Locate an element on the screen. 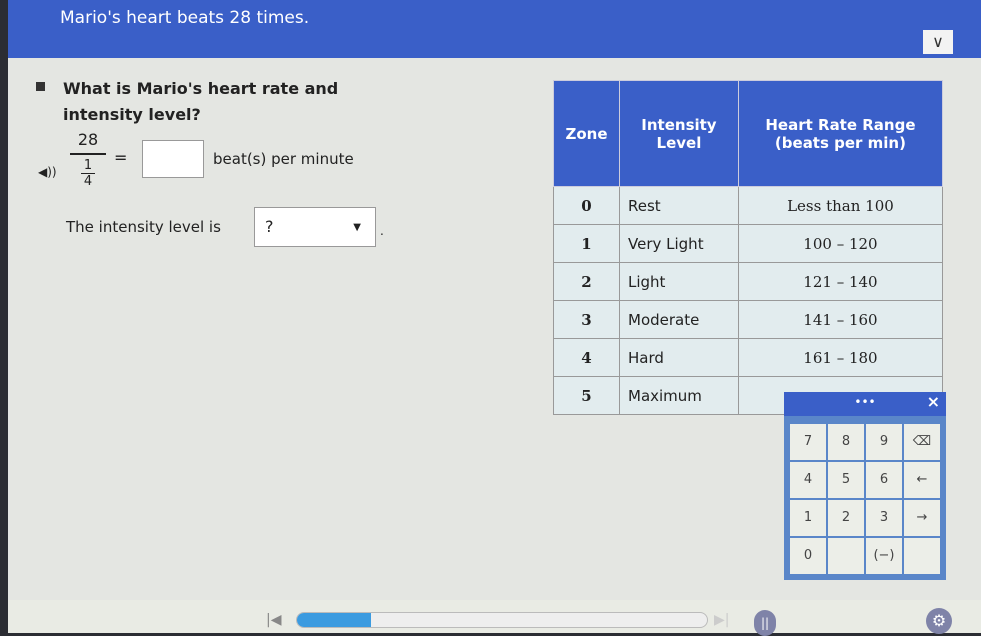  numerator: 28 is located at coordinates (88, 139).